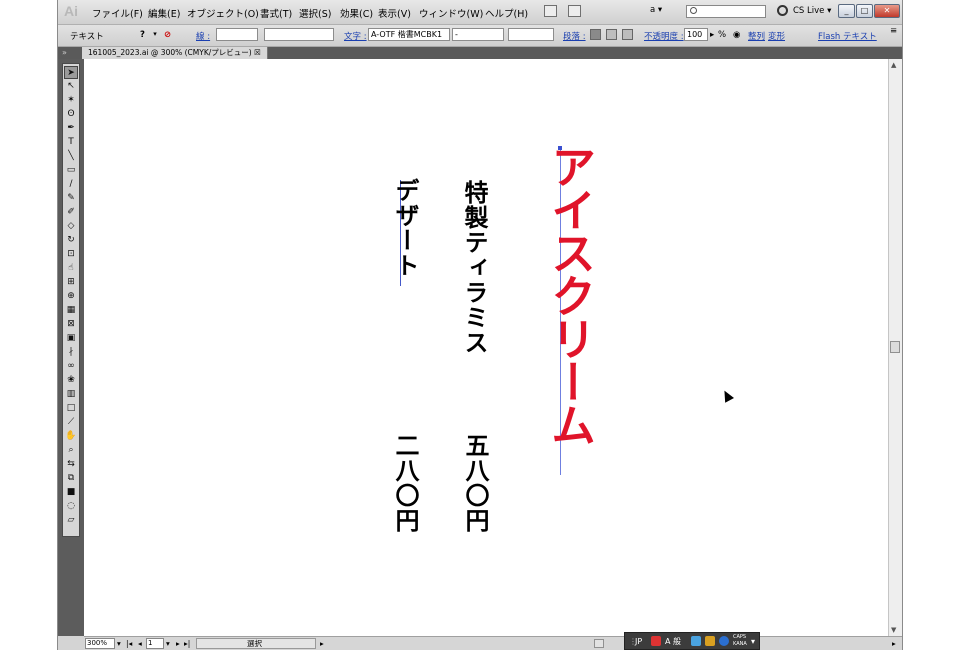 The width and height of the screenshot is (960, 650). What do you see at coordinates (356, 13) in the screenshot?
I see `menu-effect: 効果(C)` at bounding box center [356, 13].